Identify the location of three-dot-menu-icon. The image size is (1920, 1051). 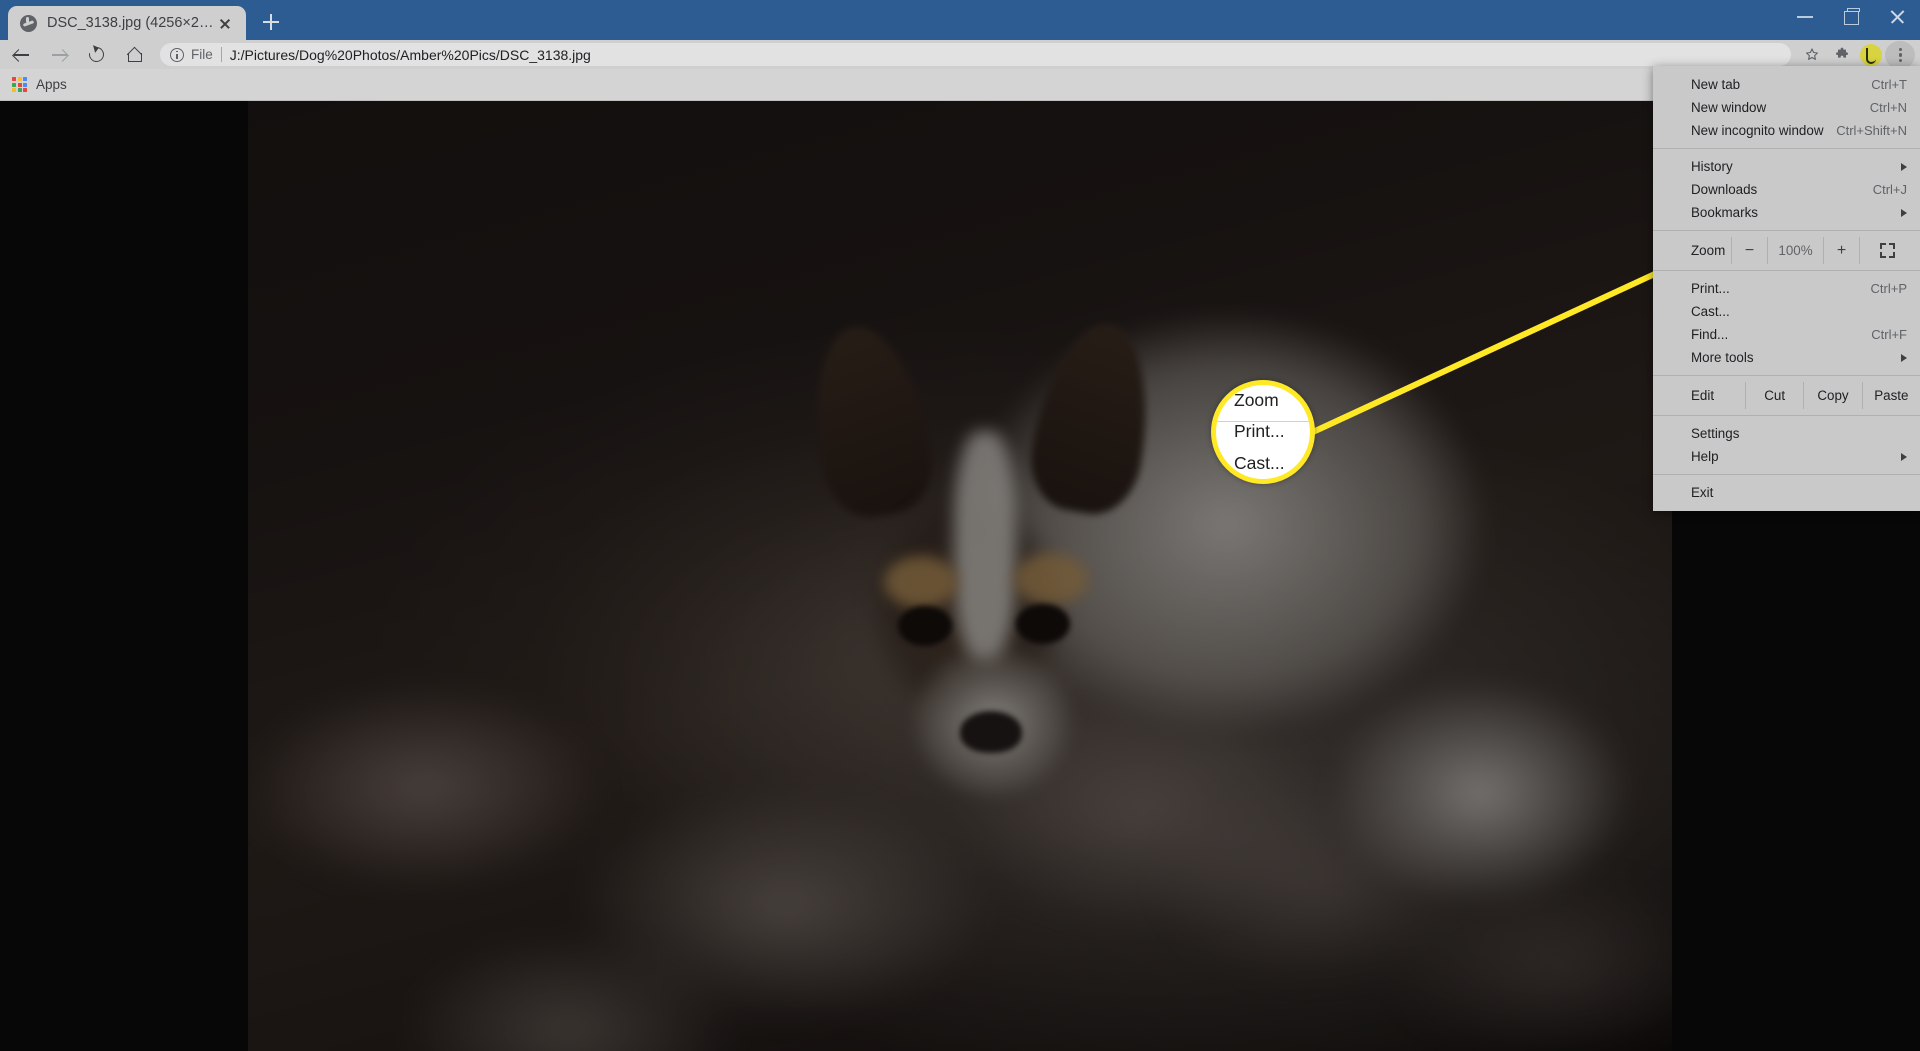
(1900, 54).